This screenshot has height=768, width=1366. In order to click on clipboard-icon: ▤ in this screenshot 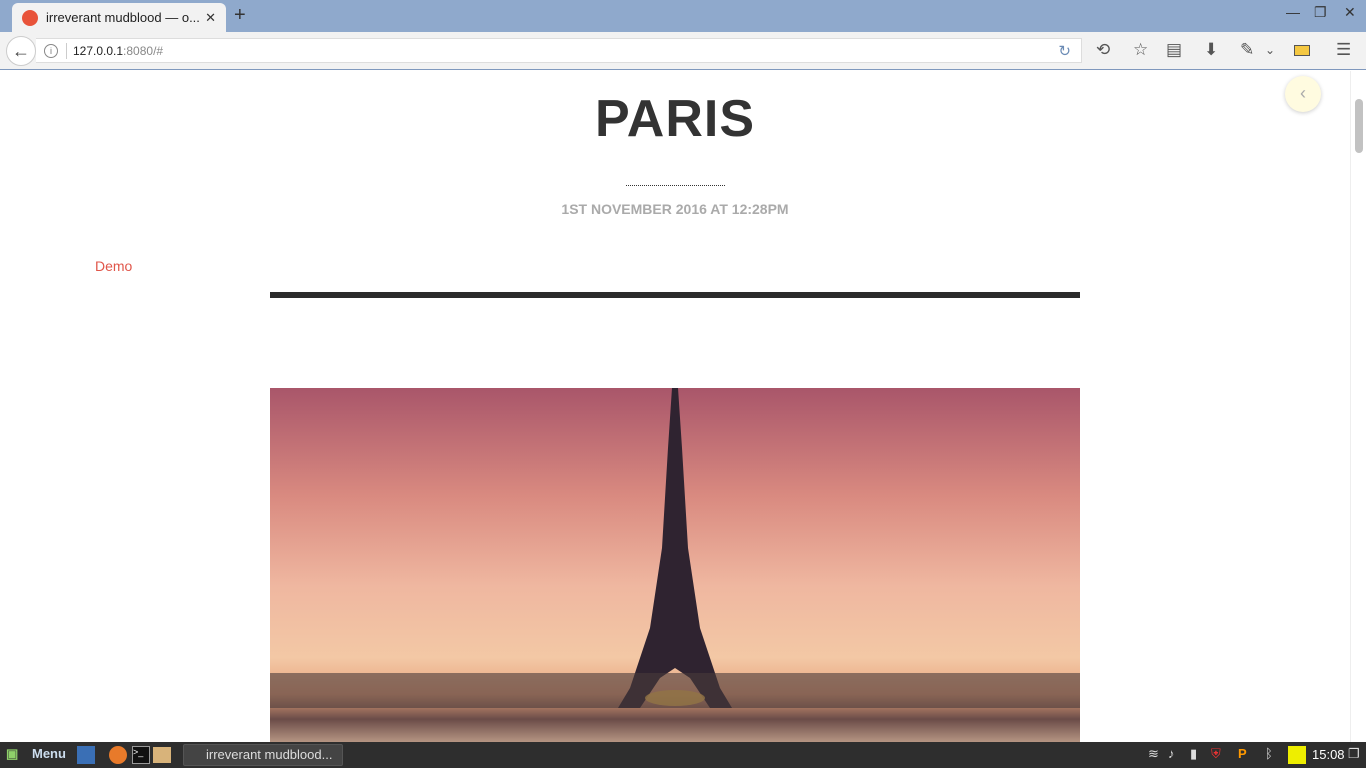, I will do `click(1174, 50)`.